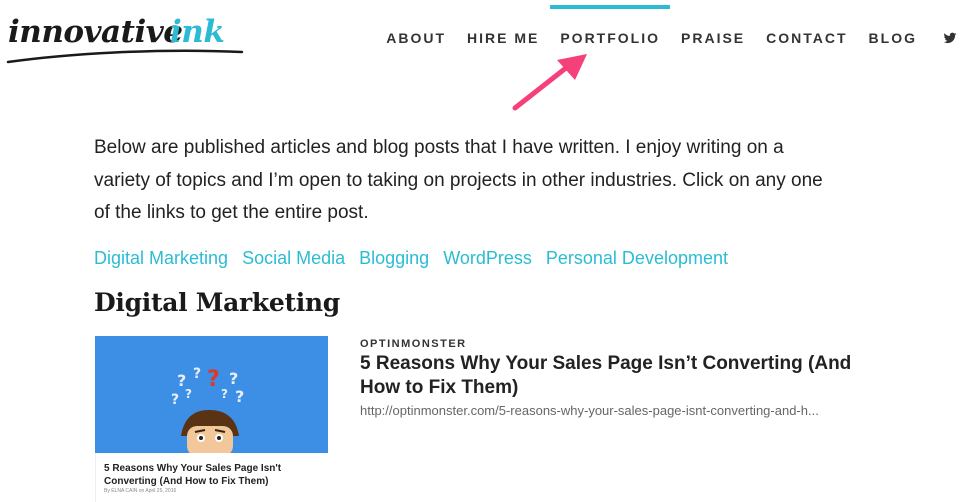  Describe the element at coordinates (806, 35) in the screenshot. I see `nav-item-contact: CONTACT` at that location.